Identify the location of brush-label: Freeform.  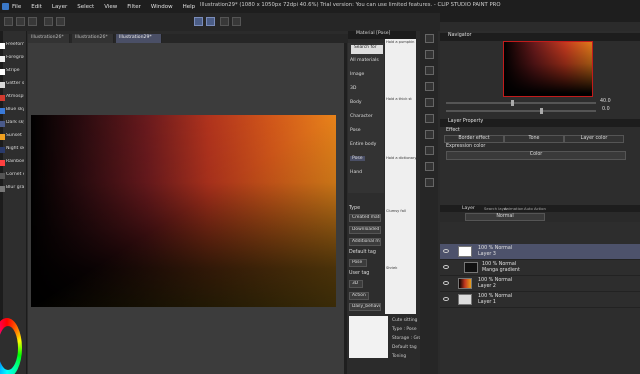
(15, 44).